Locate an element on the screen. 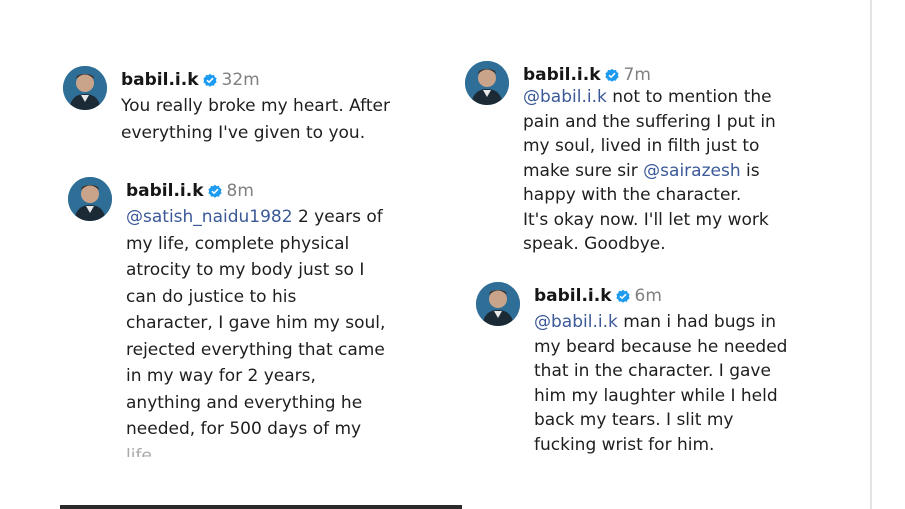 This screenshot has width=905, height=509. text-line: speak. Goodbye. is located at coordinates (594, 244).